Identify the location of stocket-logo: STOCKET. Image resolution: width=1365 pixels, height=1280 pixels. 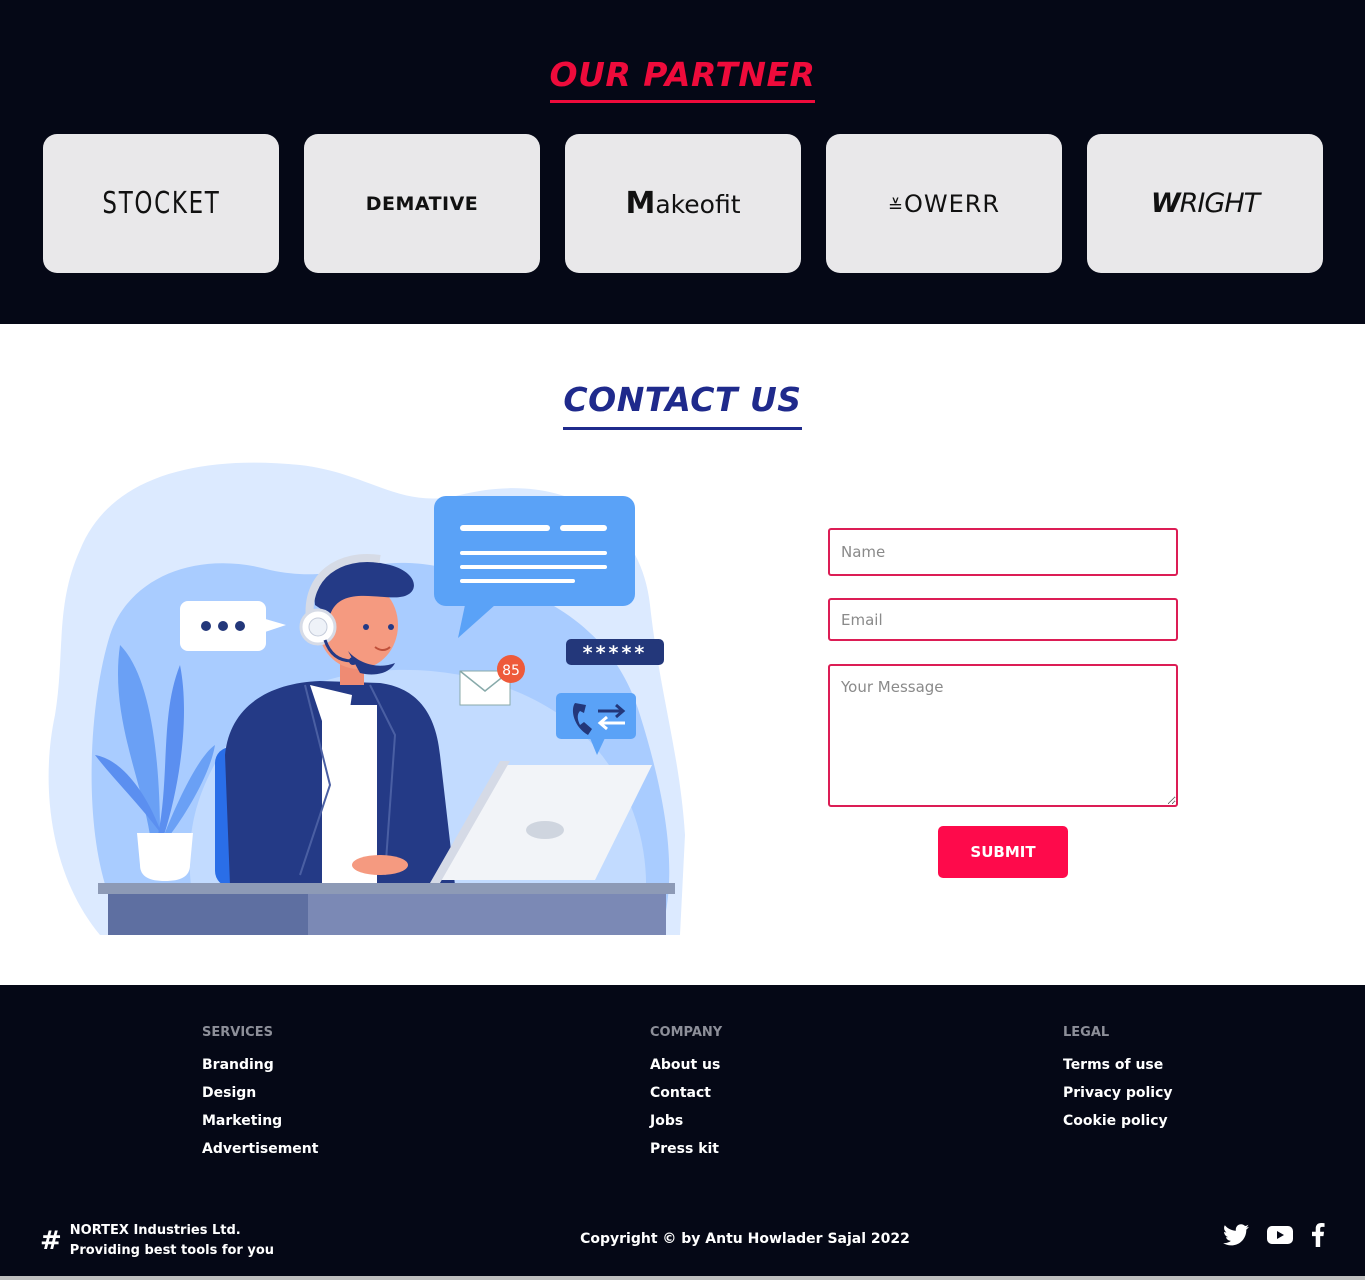
(161, 203).